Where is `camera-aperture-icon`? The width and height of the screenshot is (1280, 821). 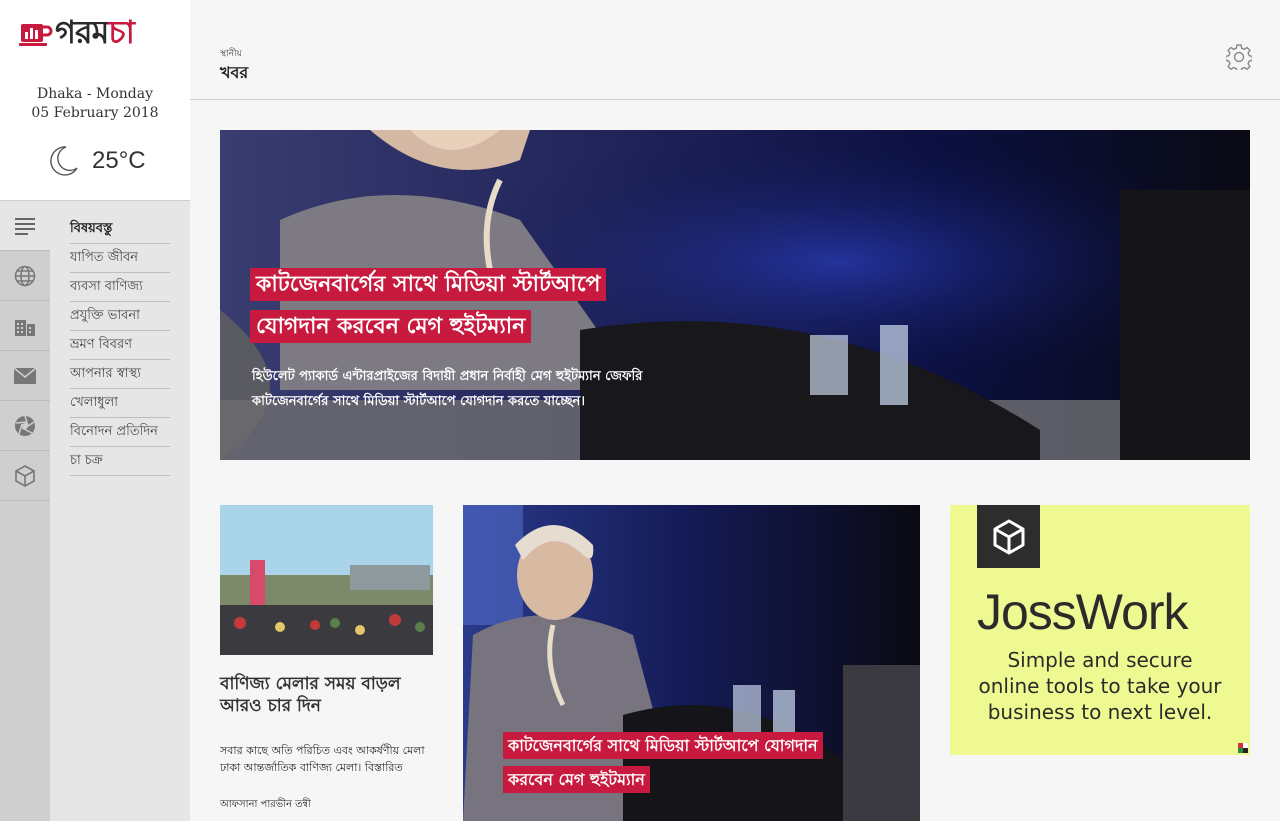
camera-aperture-icon is located at coordinates (25, 425).